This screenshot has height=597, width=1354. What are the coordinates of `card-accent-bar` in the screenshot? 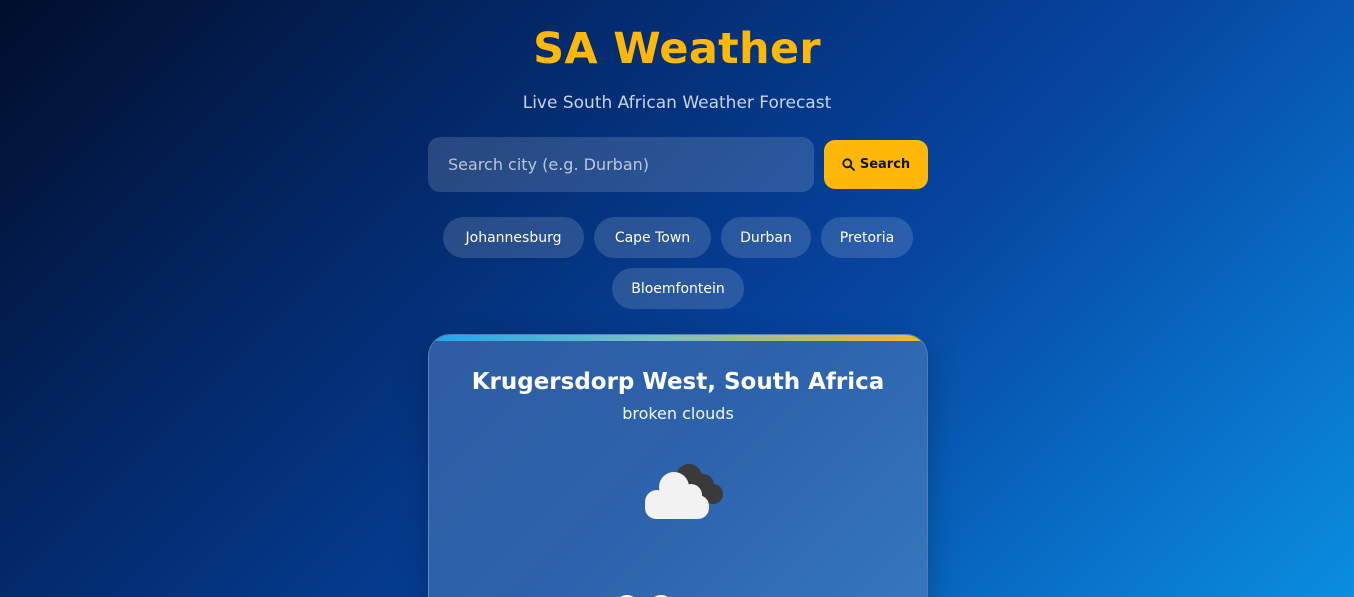 It's located at (678, 338).